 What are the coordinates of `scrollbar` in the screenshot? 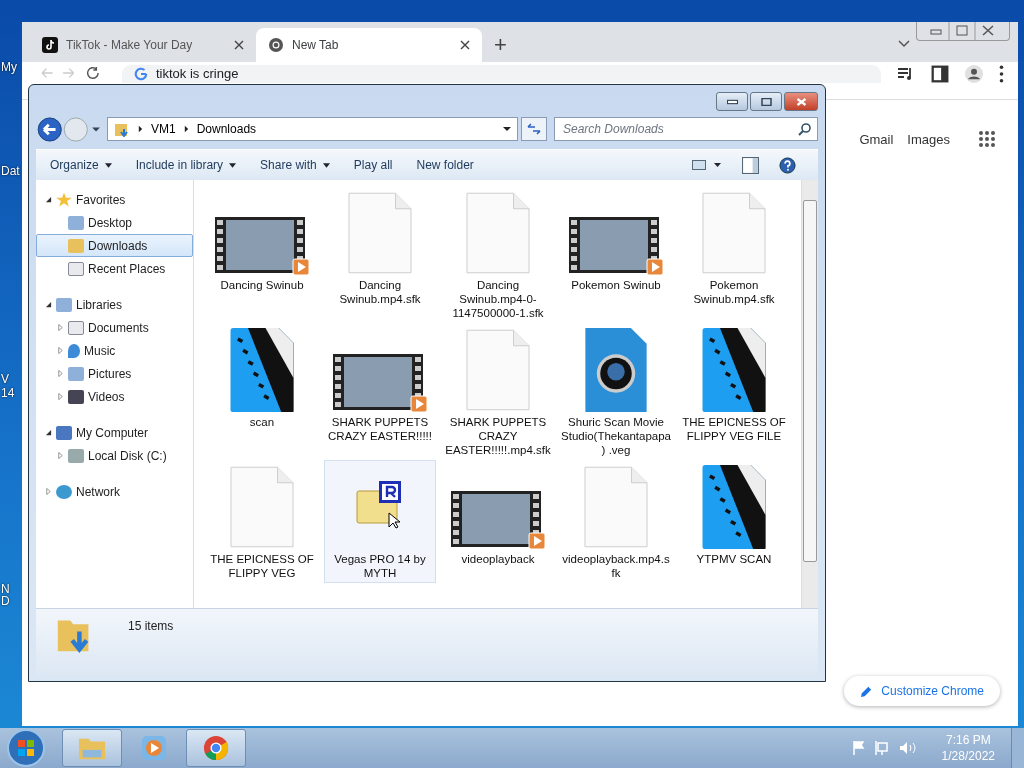 It's located at (809, 394).